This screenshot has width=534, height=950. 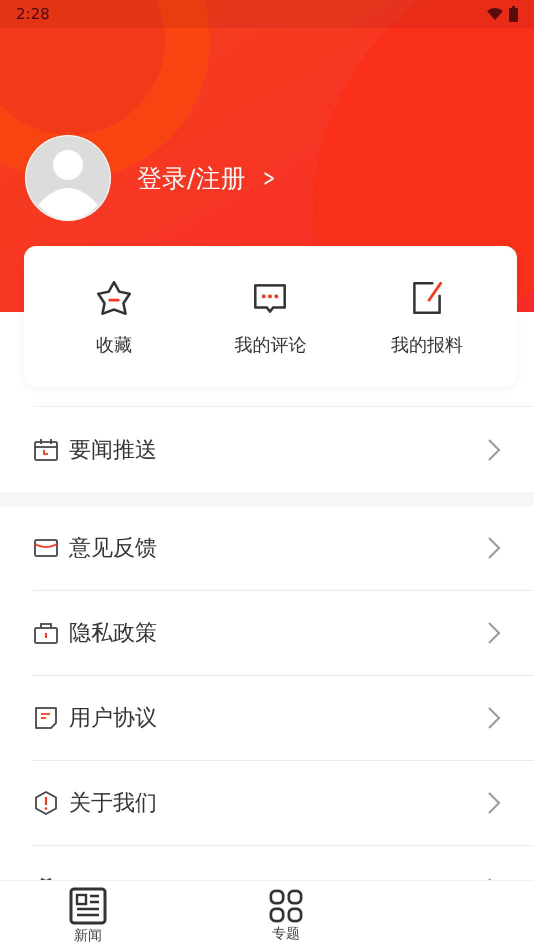 I want to click on wifi-icon, so click(x=495, y=14).